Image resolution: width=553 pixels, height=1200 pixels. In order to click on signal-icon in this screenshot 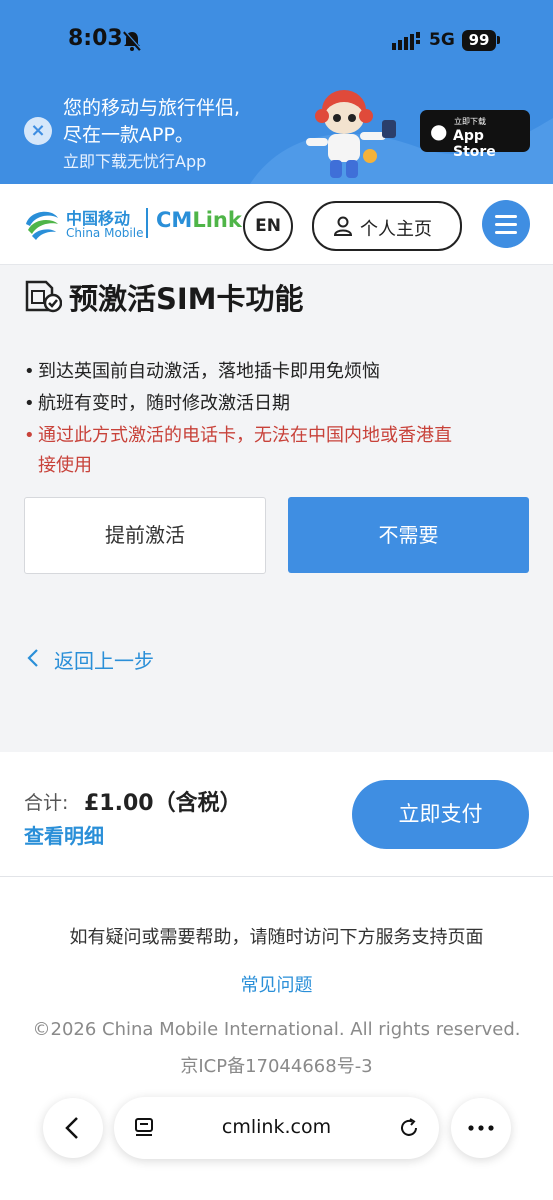, I will do `click(406, 41)`.